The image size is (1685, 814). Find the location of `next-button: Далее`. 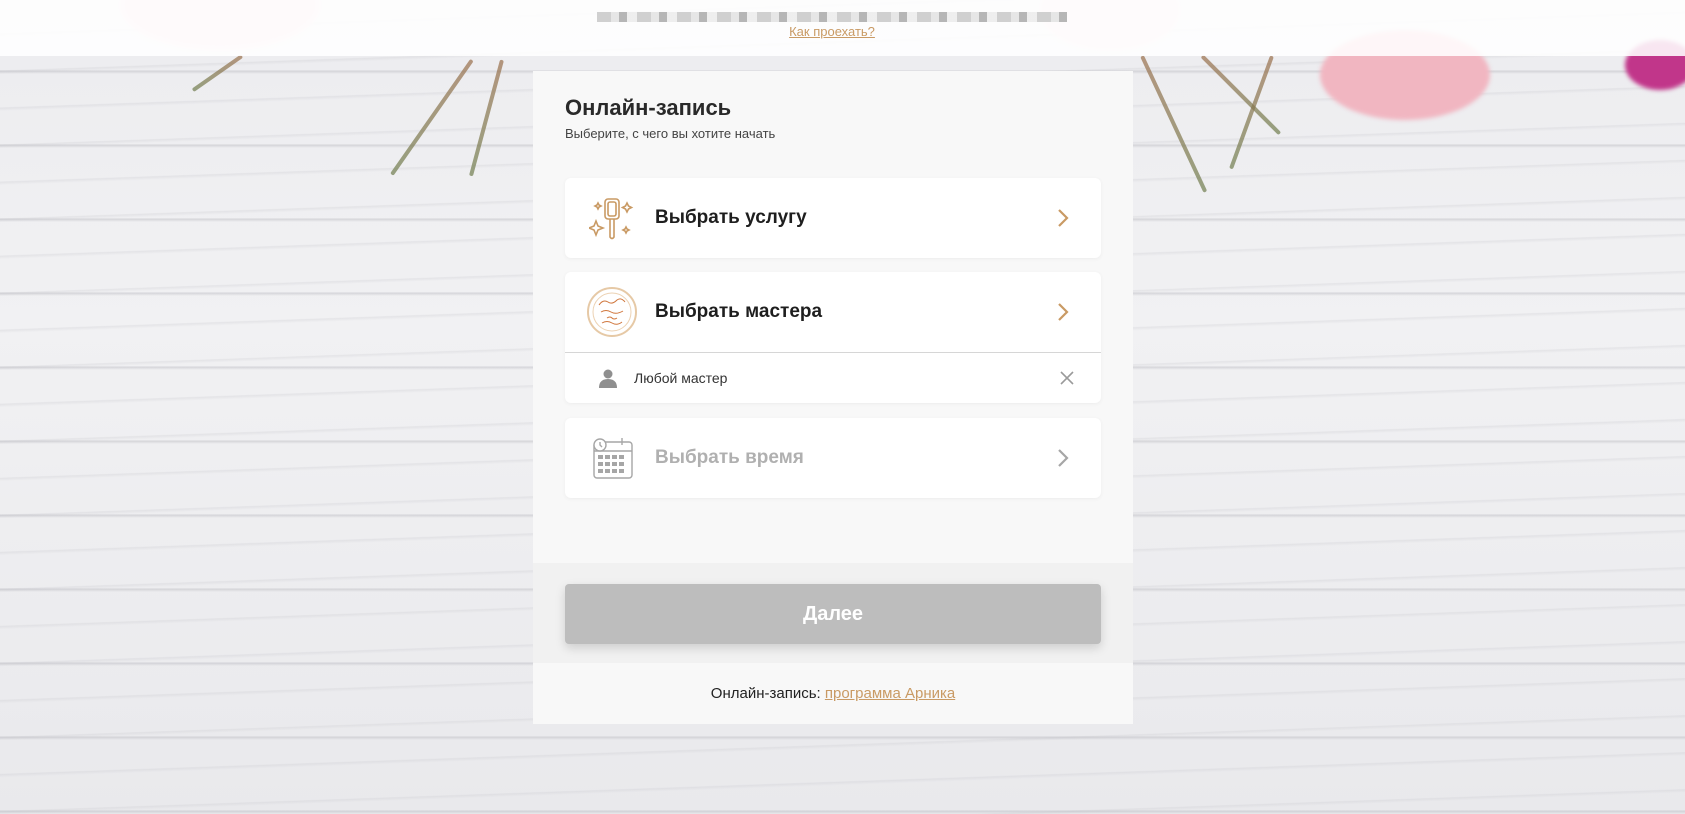

next-button: Далее is located at coordinates (833, 614).